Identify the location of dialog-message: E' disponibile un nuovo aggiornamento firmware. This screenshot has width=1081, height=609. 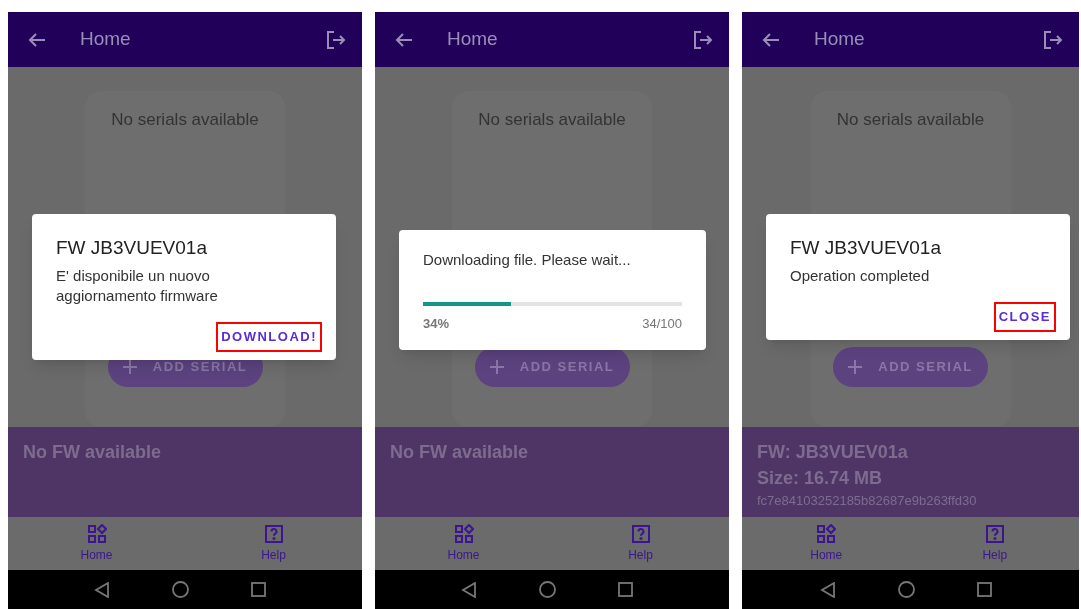
(137, 286).